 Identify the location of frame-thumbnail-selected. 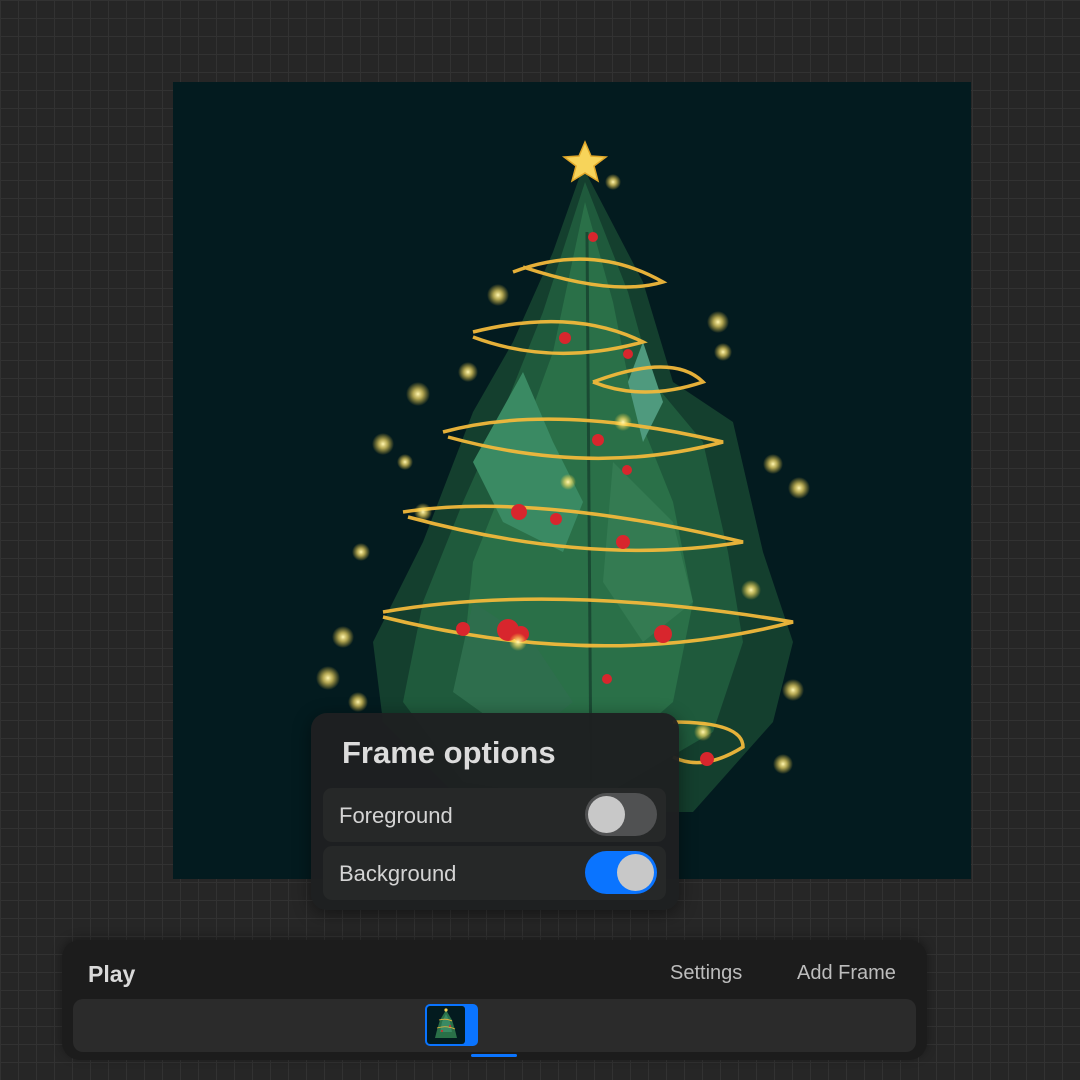
(451, 1025).